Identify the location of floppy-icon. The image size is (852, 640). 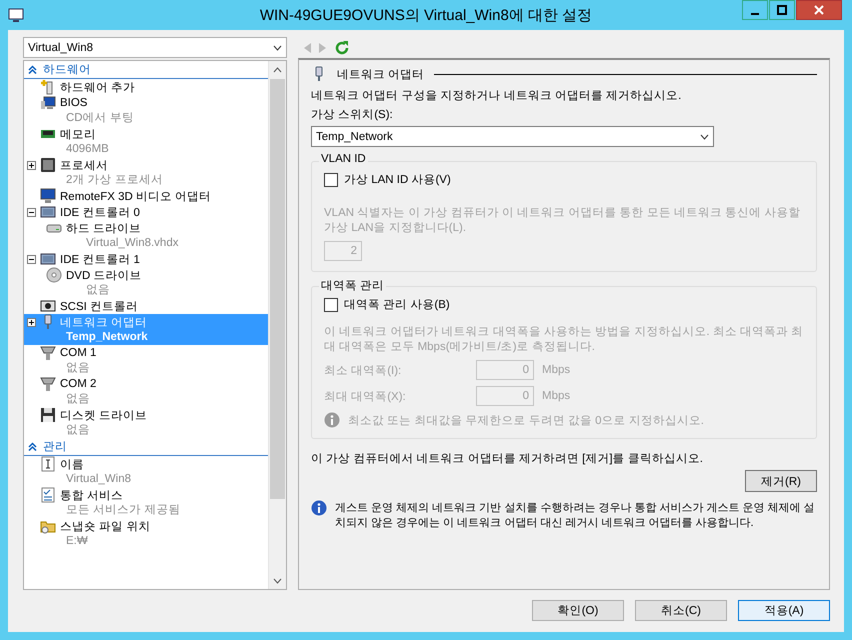
(48, 415).